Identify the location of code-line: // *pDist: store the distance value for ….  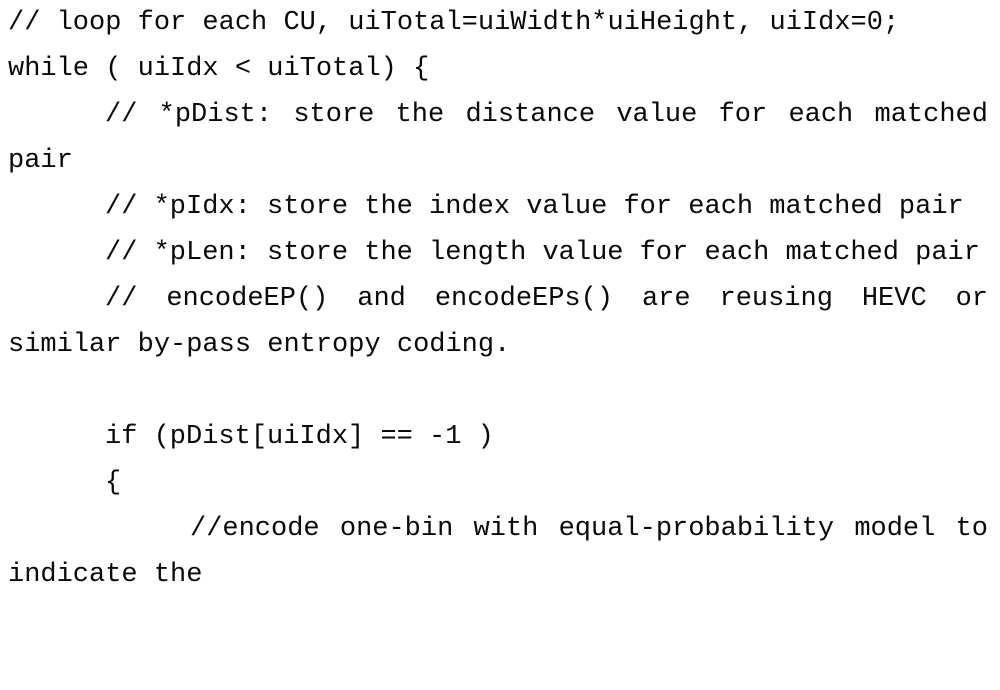
(500, 115).